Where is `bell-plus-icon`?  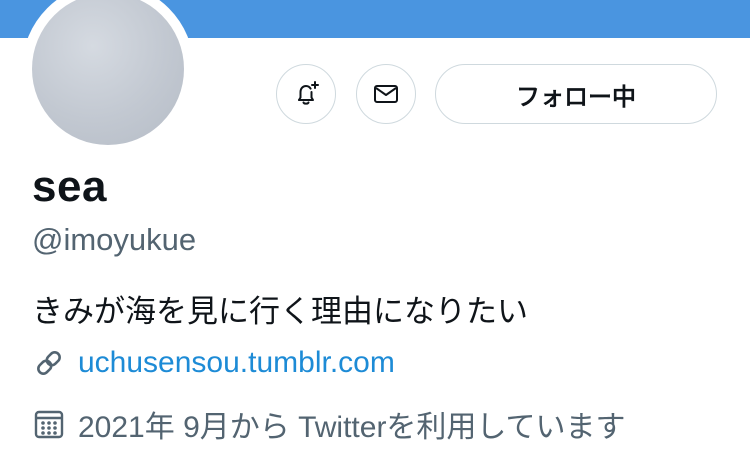
bell-plus-icon is located at coordinates (308, 93).